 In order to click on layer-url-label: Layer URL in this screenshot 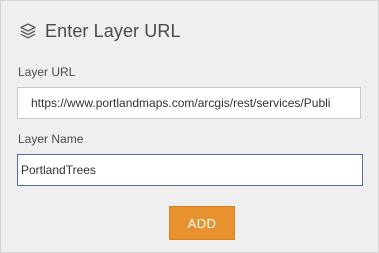, I will do `click(47, 72)`.